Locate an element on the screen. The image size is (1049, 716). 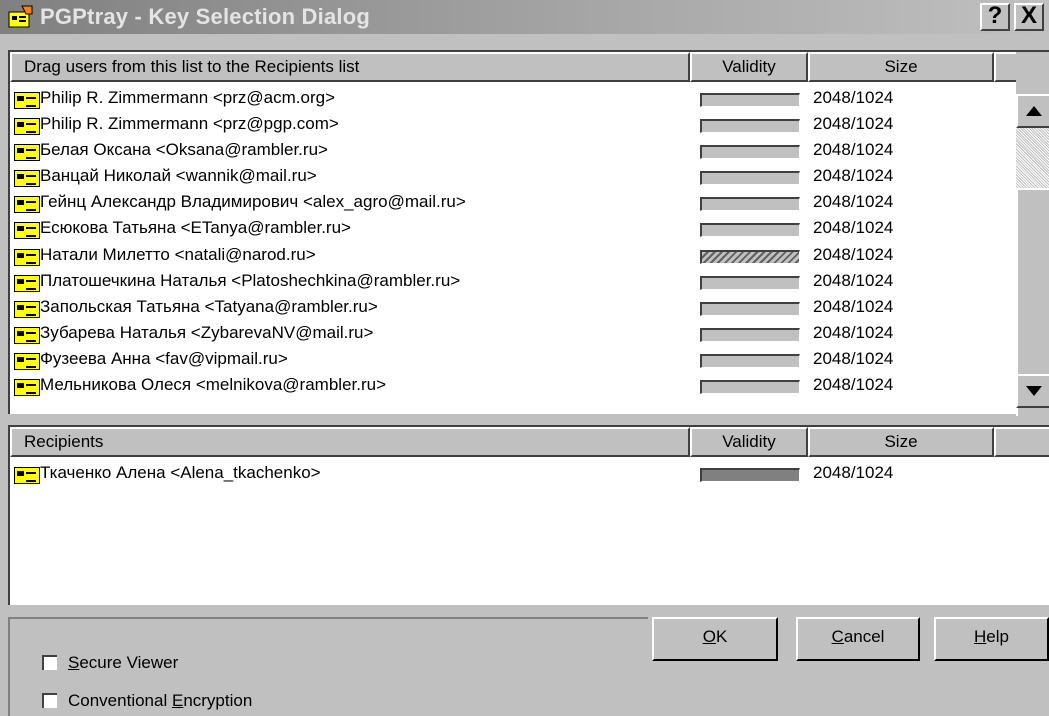
scroll-down-button is located at coordinates (1032, 391).